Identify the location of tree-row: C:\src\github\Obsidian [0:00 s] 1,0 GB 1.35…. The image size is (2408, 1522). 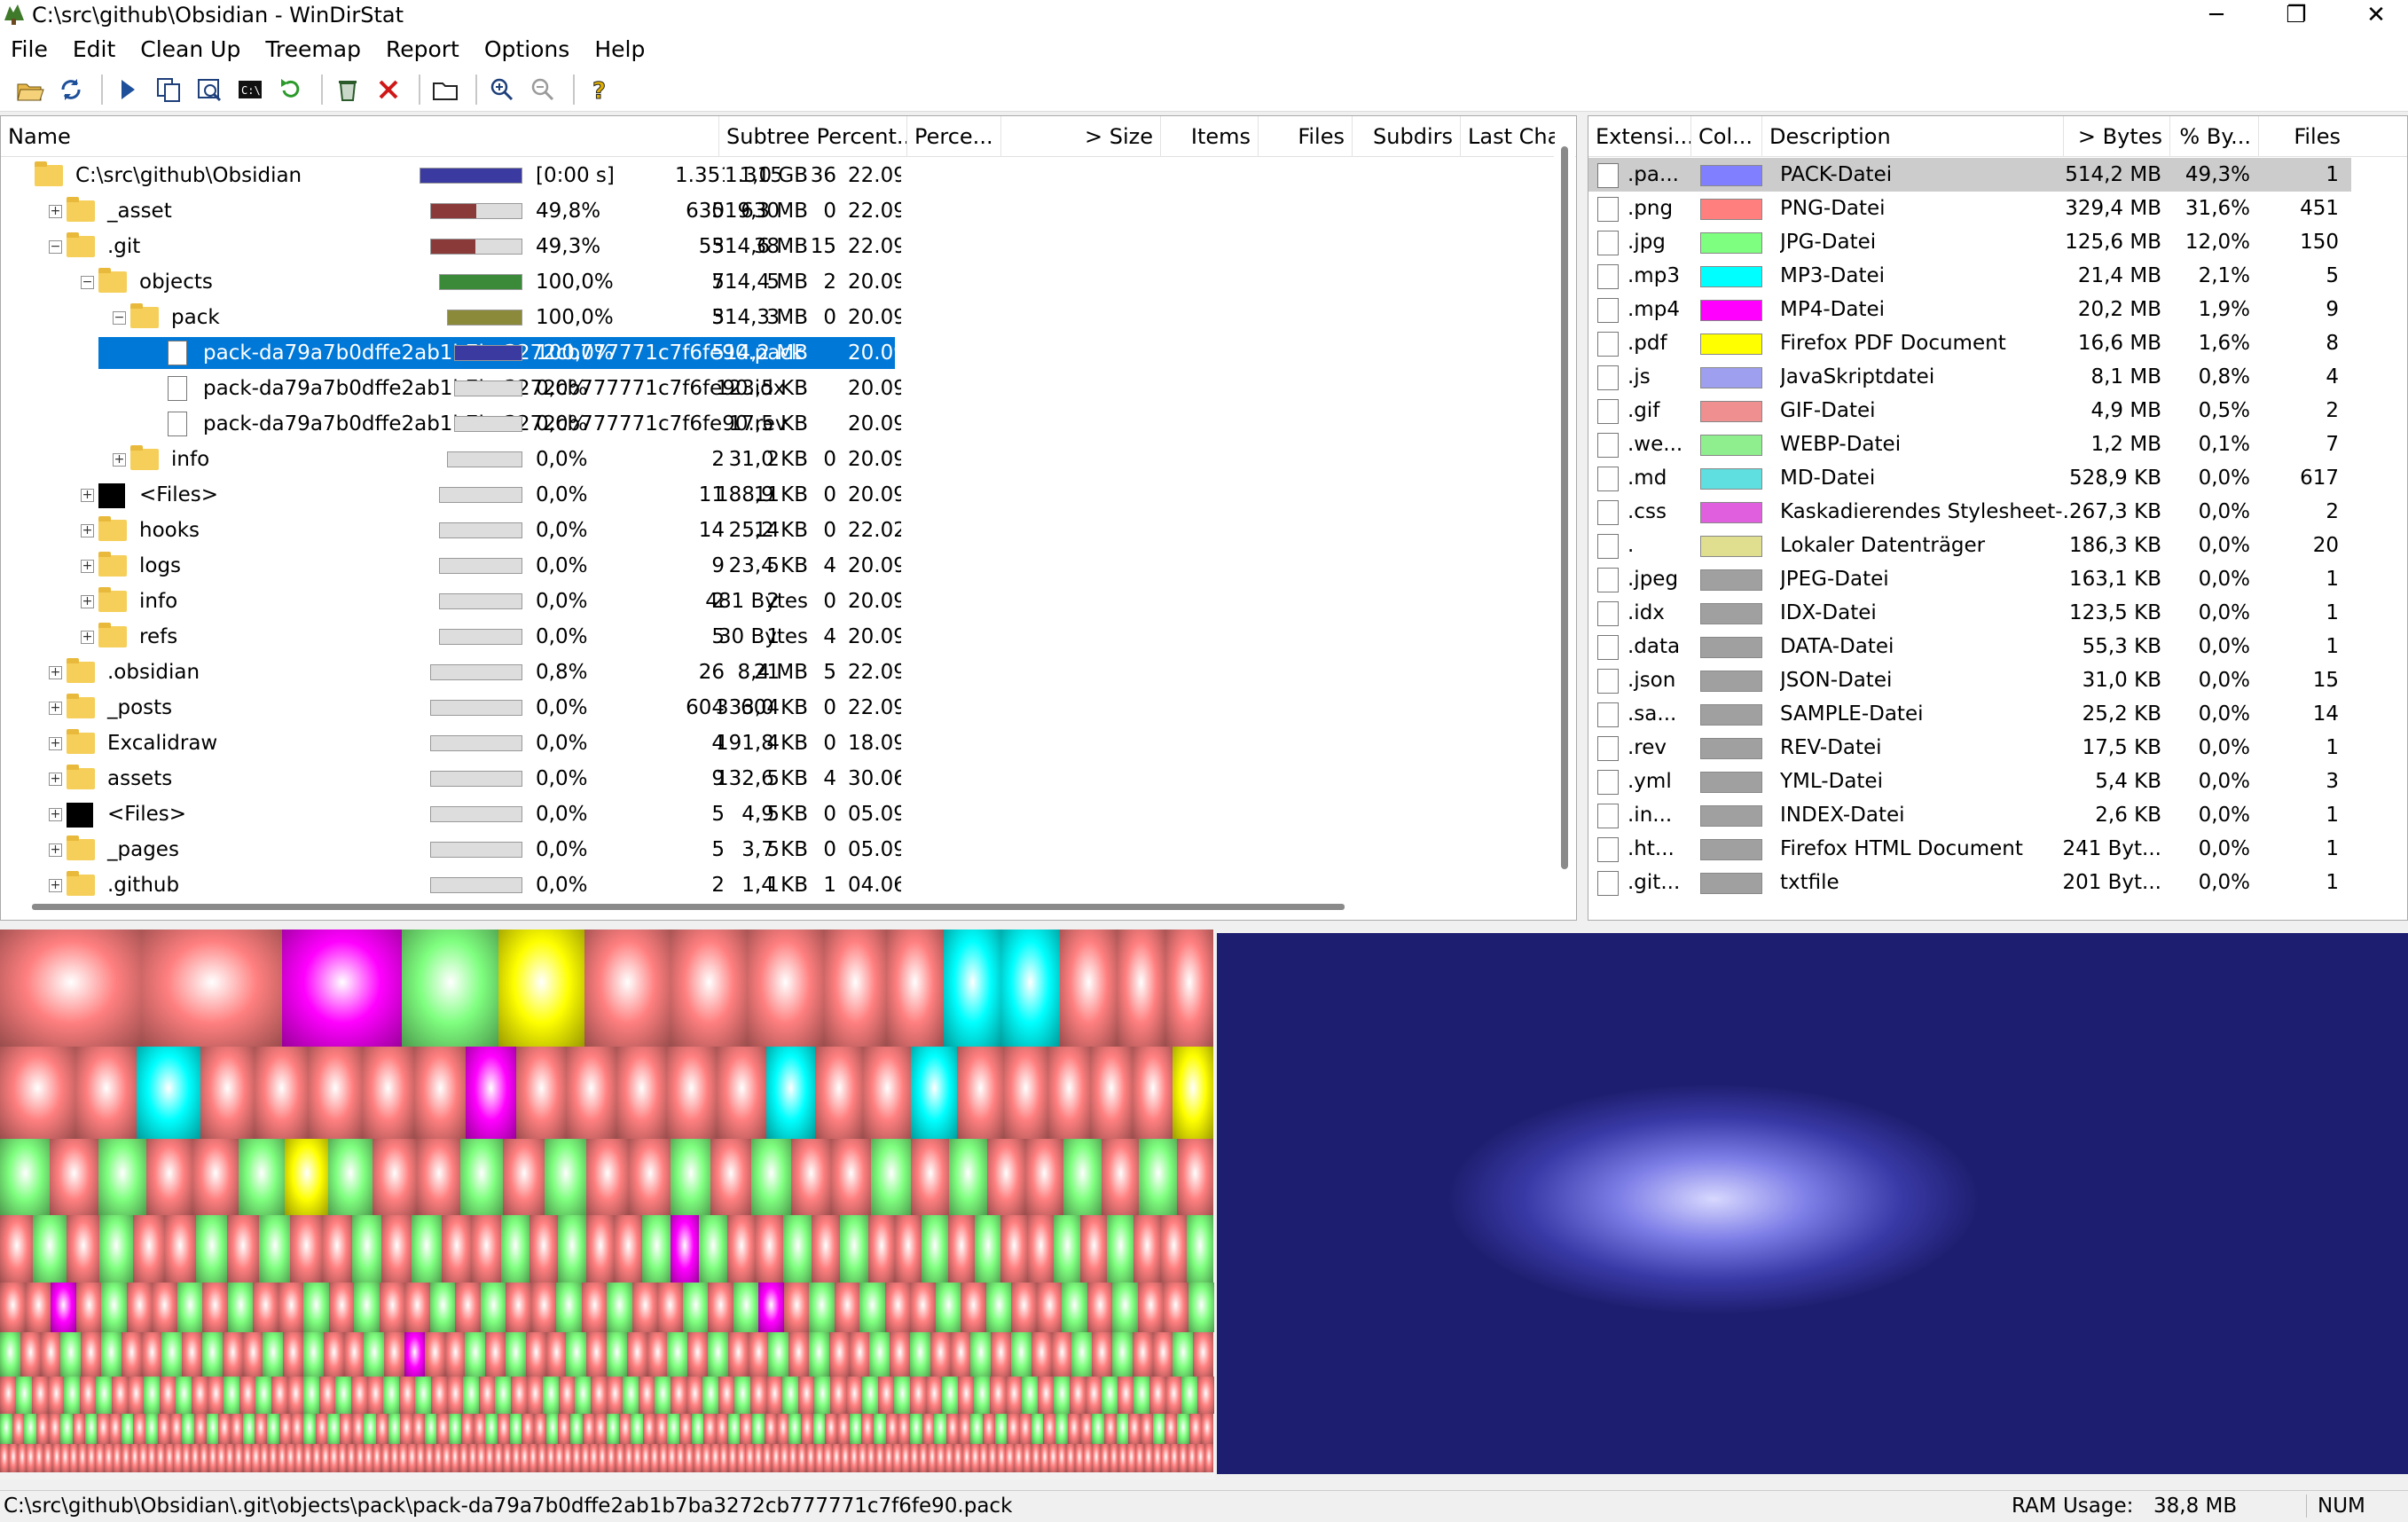
(789, 176).